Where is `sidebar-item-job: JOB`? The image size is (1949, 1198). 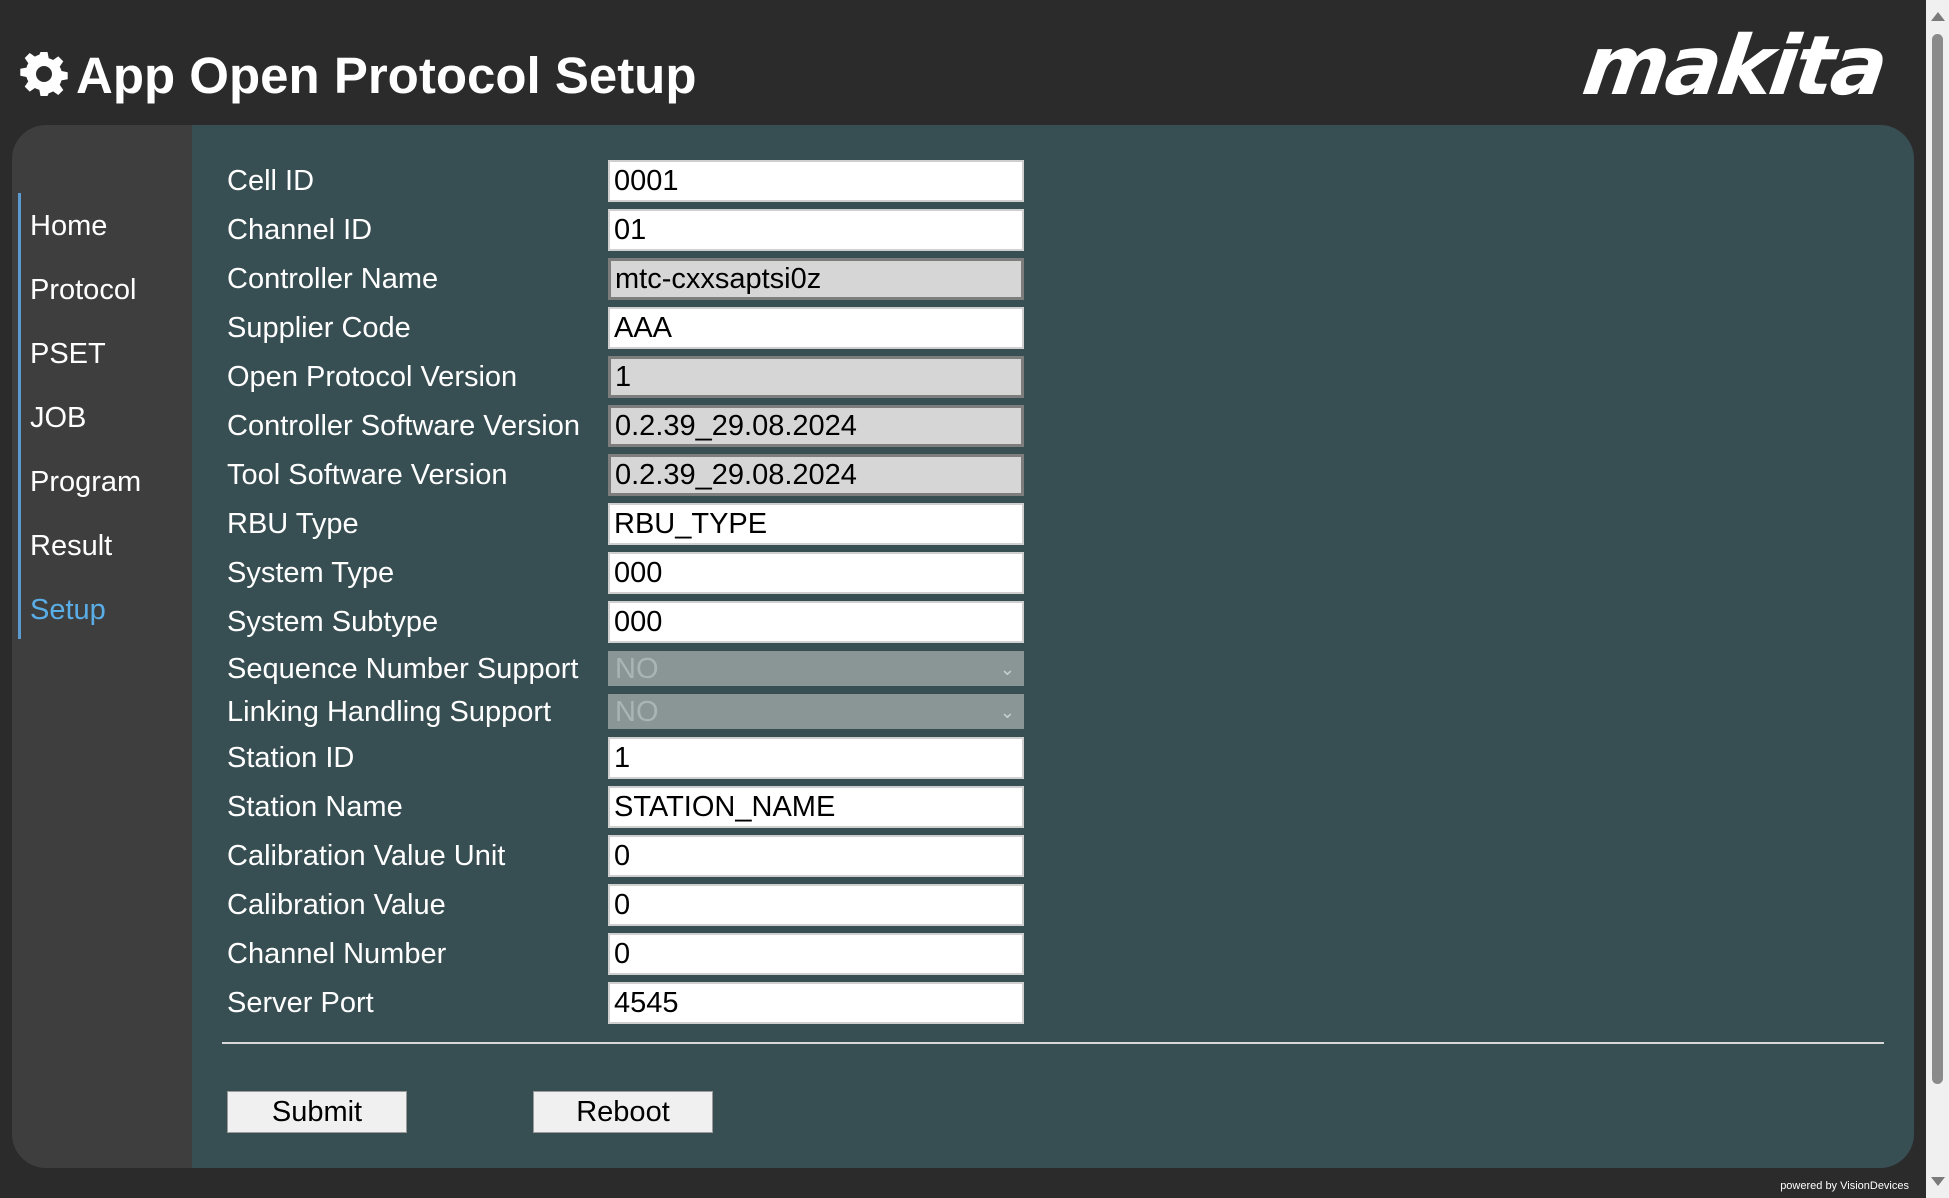 sidebar-item-job: JOB is located at coordinates (58, 418).